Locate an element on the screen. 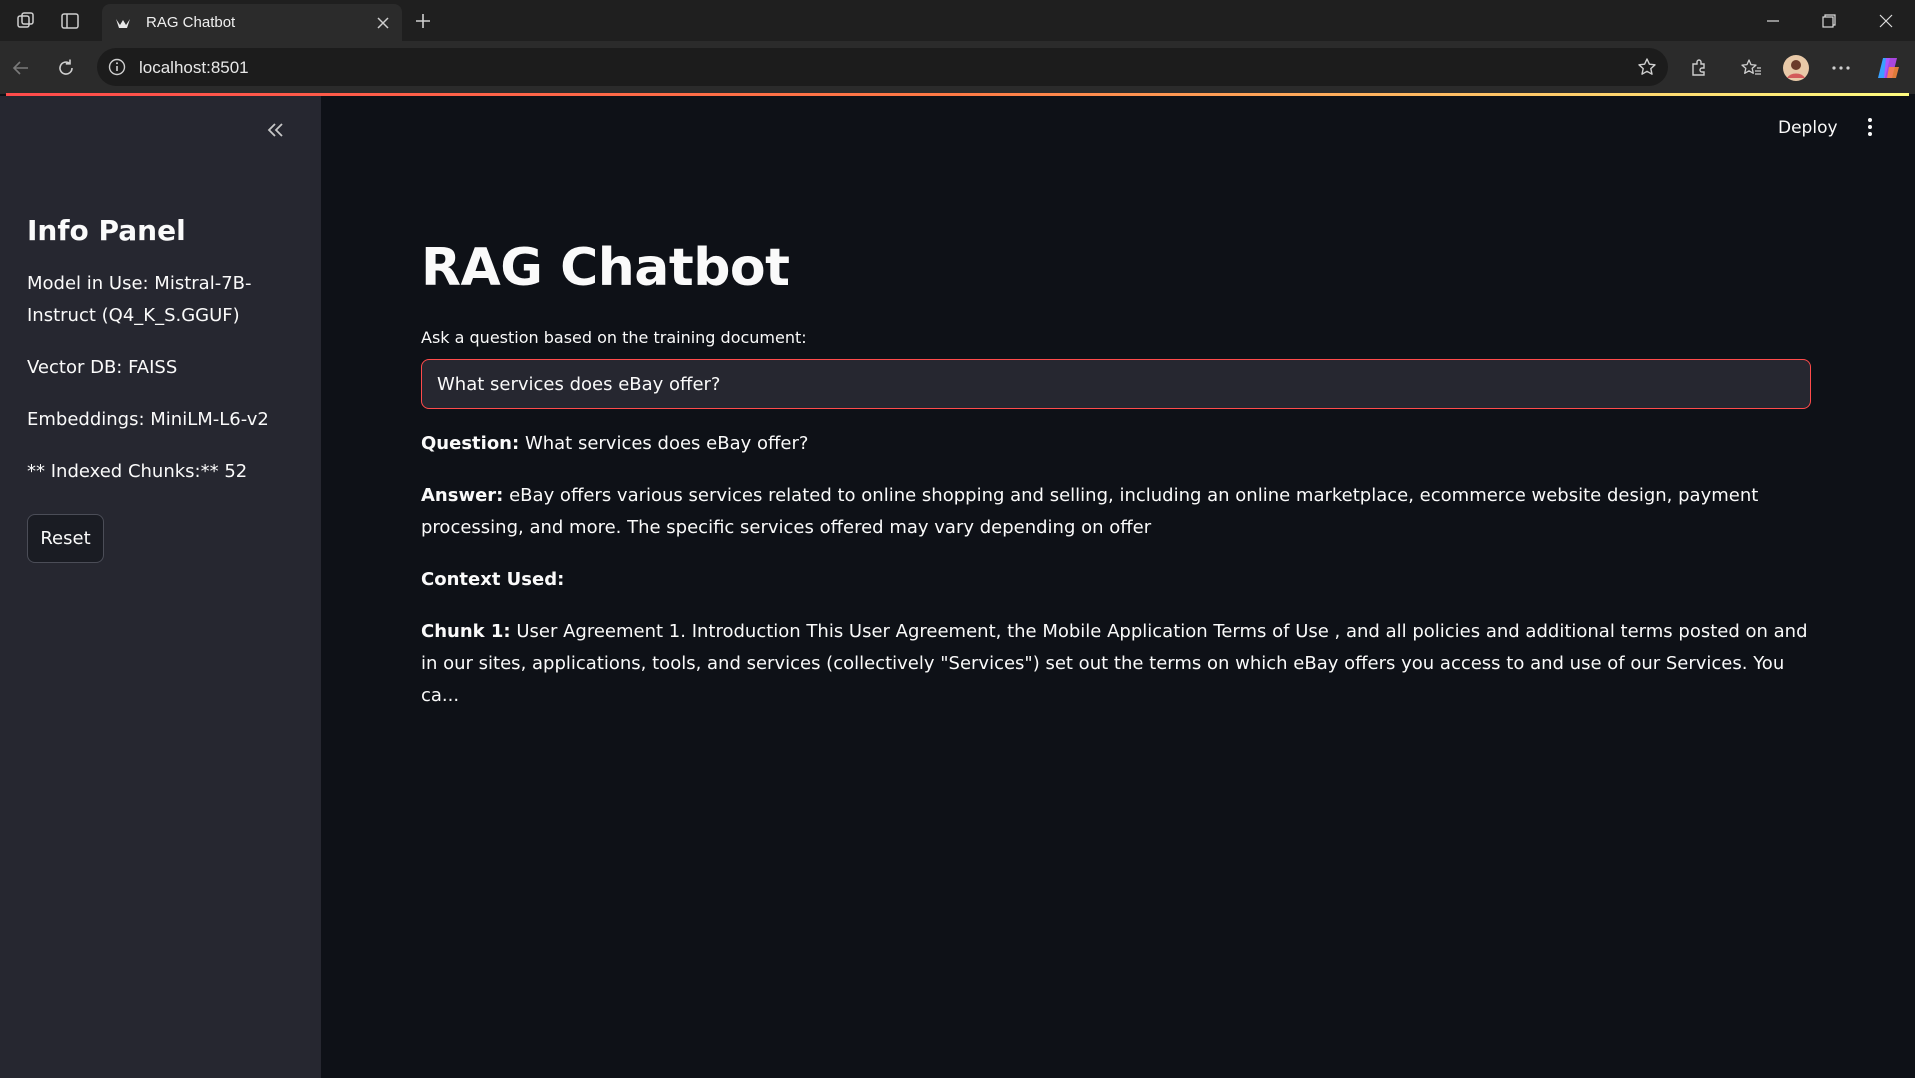 This screenshot has width=1915, height=1078. browser-tab: RAG Chatbot is located at coordinates (252, 22).